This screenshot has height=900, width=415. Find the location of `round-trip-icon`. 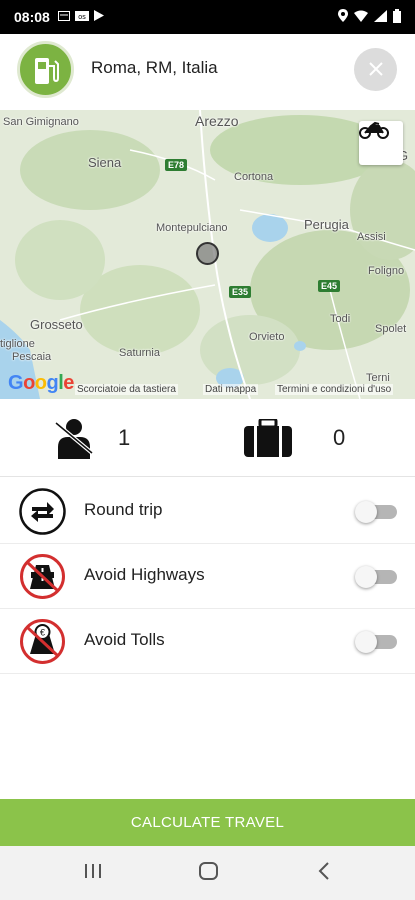

round-trip-icon is located at coordinates (42, 511).